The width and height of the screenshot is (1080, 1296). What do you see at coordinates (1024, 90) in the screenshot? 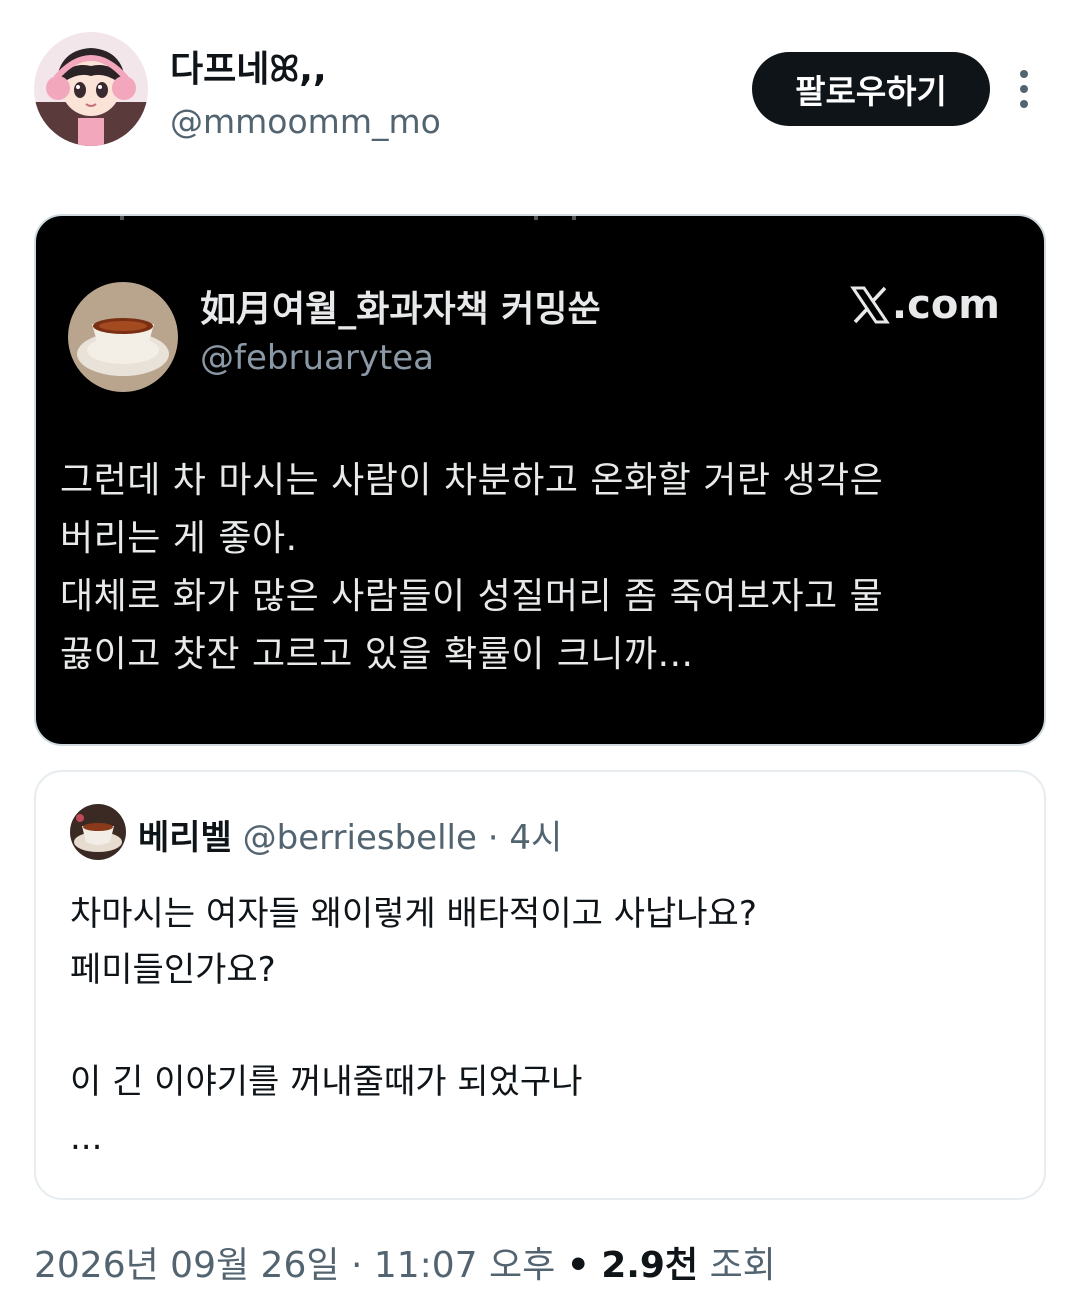
I see `more-vertical-icon` at bounding box center [1024, 90].